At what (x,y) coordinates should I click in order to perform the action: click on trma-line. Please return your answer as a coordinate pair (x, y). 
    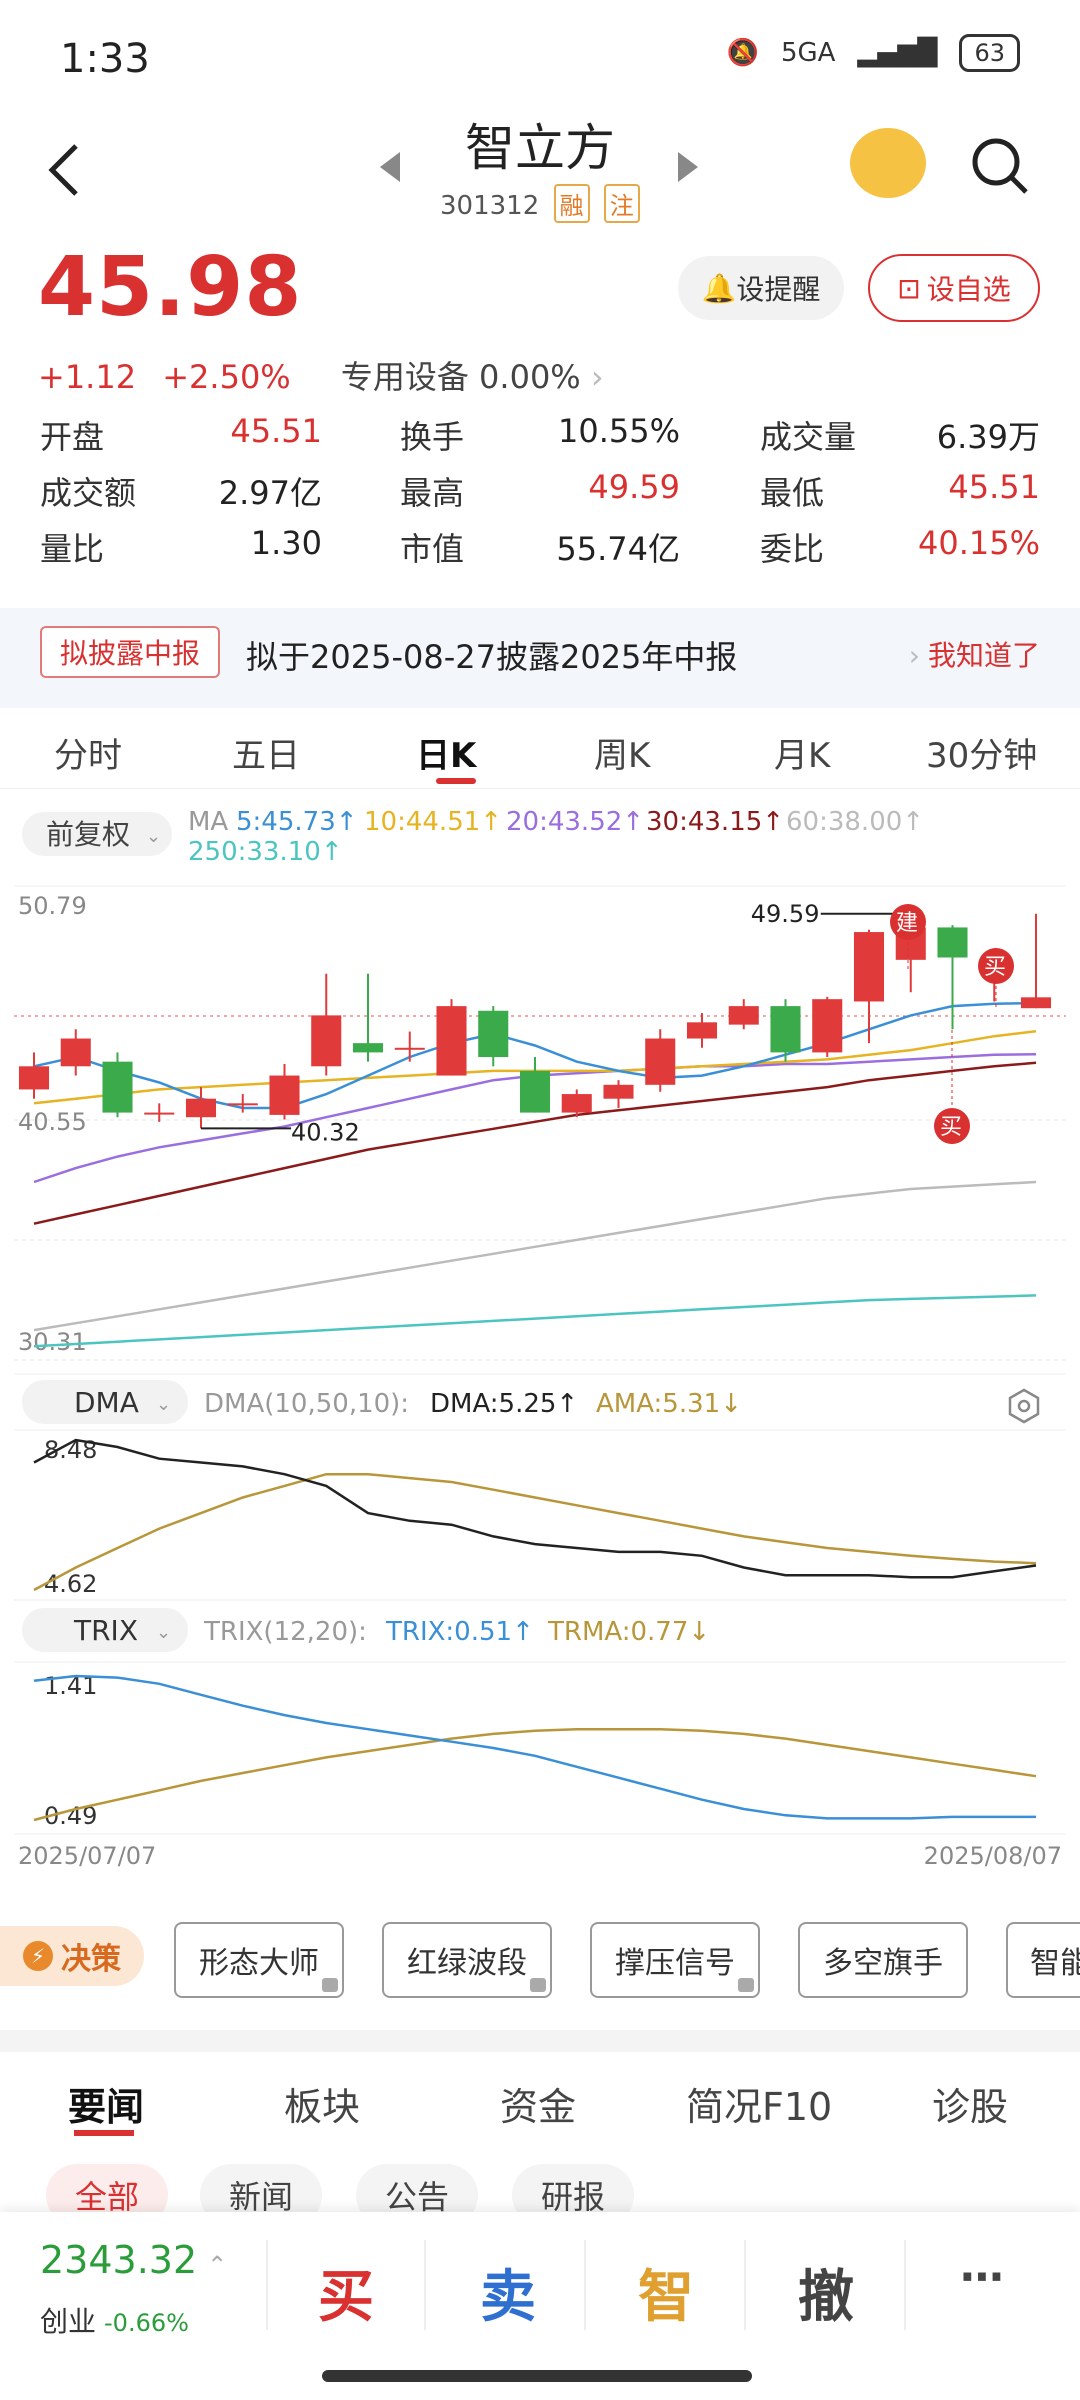
    Looking at the image, I should click on (535, 1774).